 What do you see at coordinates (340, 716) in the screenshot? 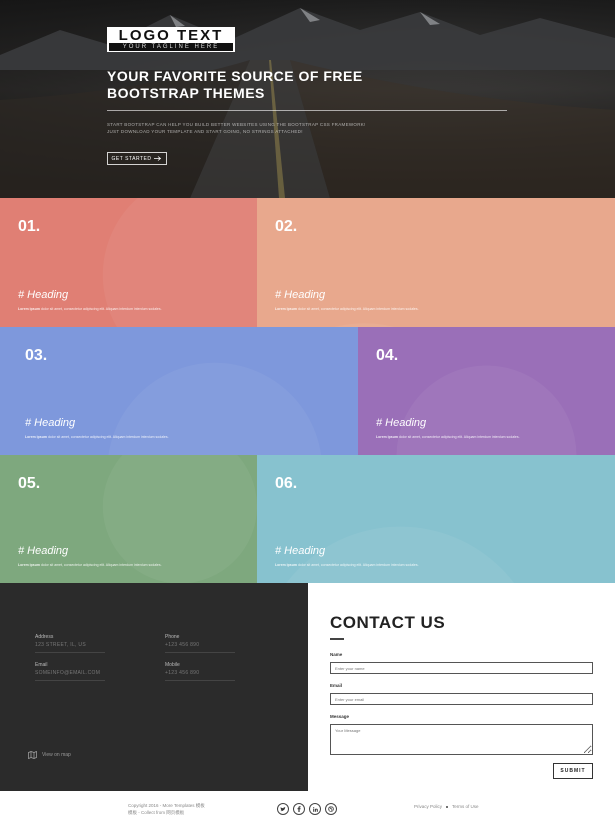
I see `message-label: Message` at bounding box center [340, 716].